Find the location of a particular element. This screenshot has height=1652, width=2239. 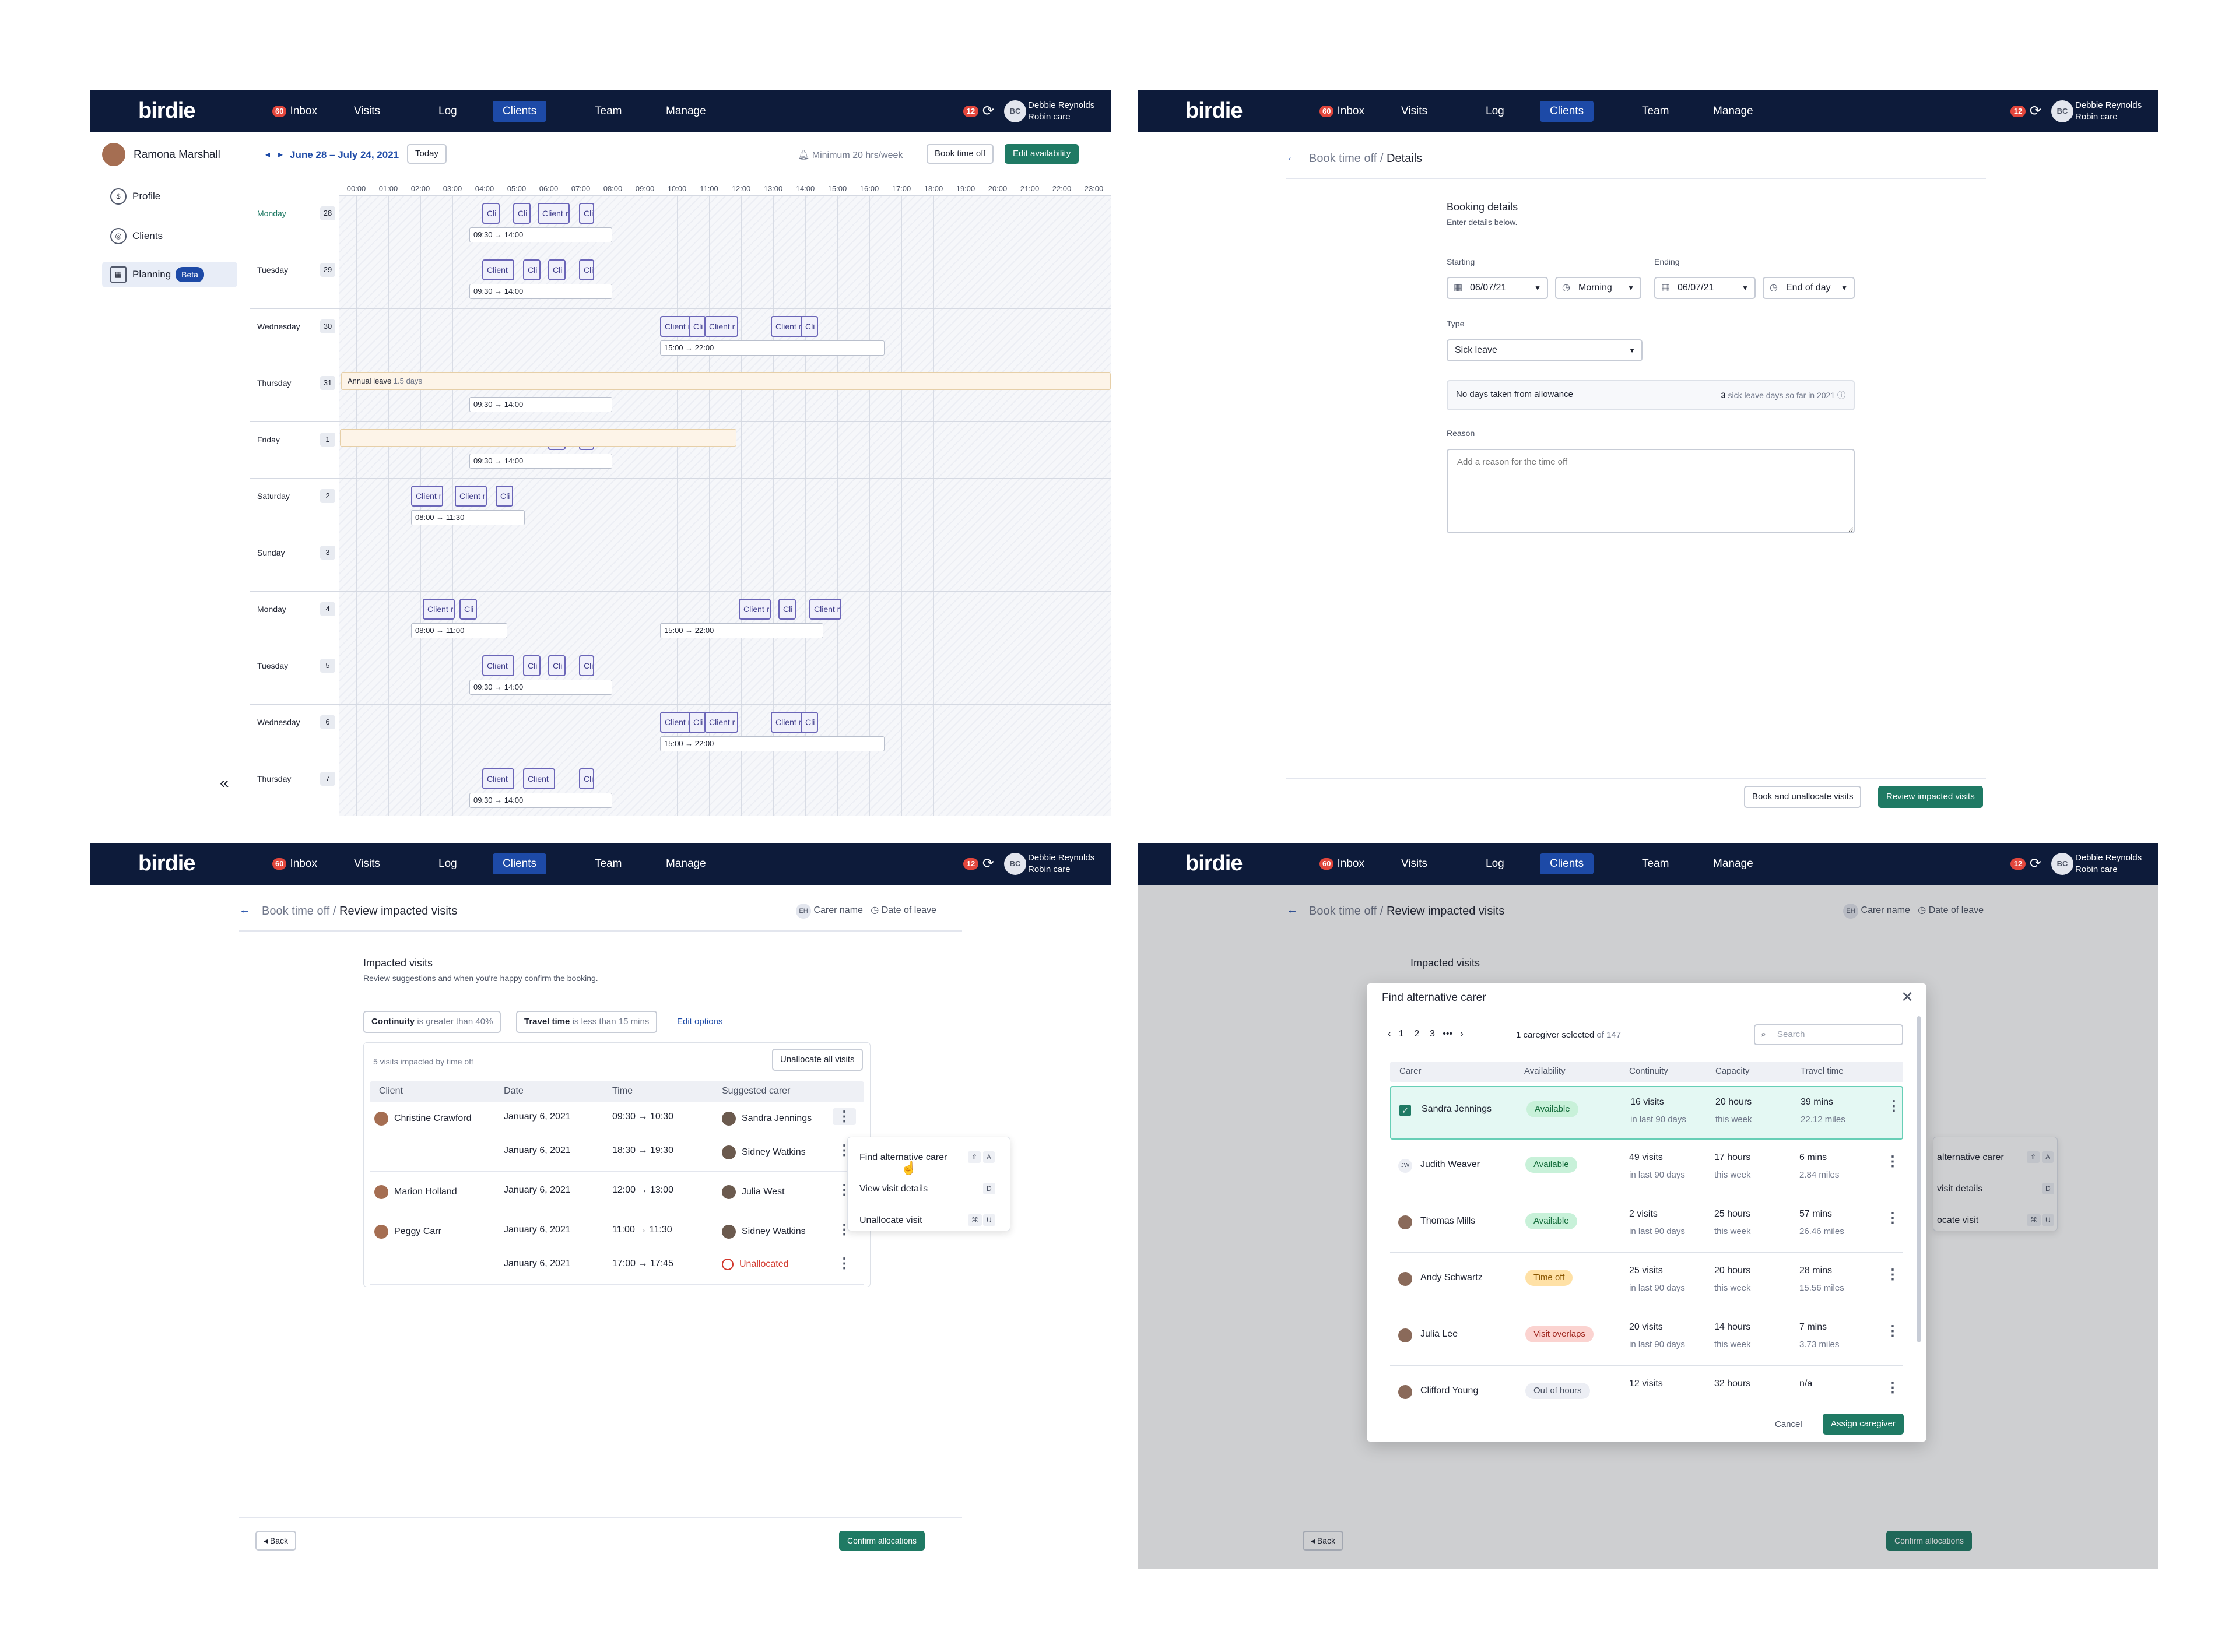

page-3: 3 is located at coordinates (1433, 1034).